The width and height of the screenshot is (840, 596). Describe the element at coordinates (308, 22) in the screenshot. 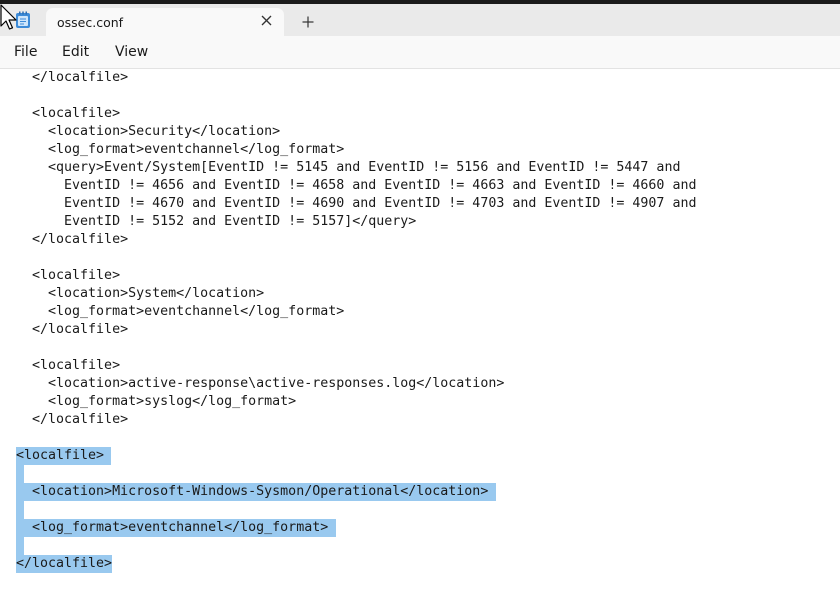

I see `plus-icon` at that location.